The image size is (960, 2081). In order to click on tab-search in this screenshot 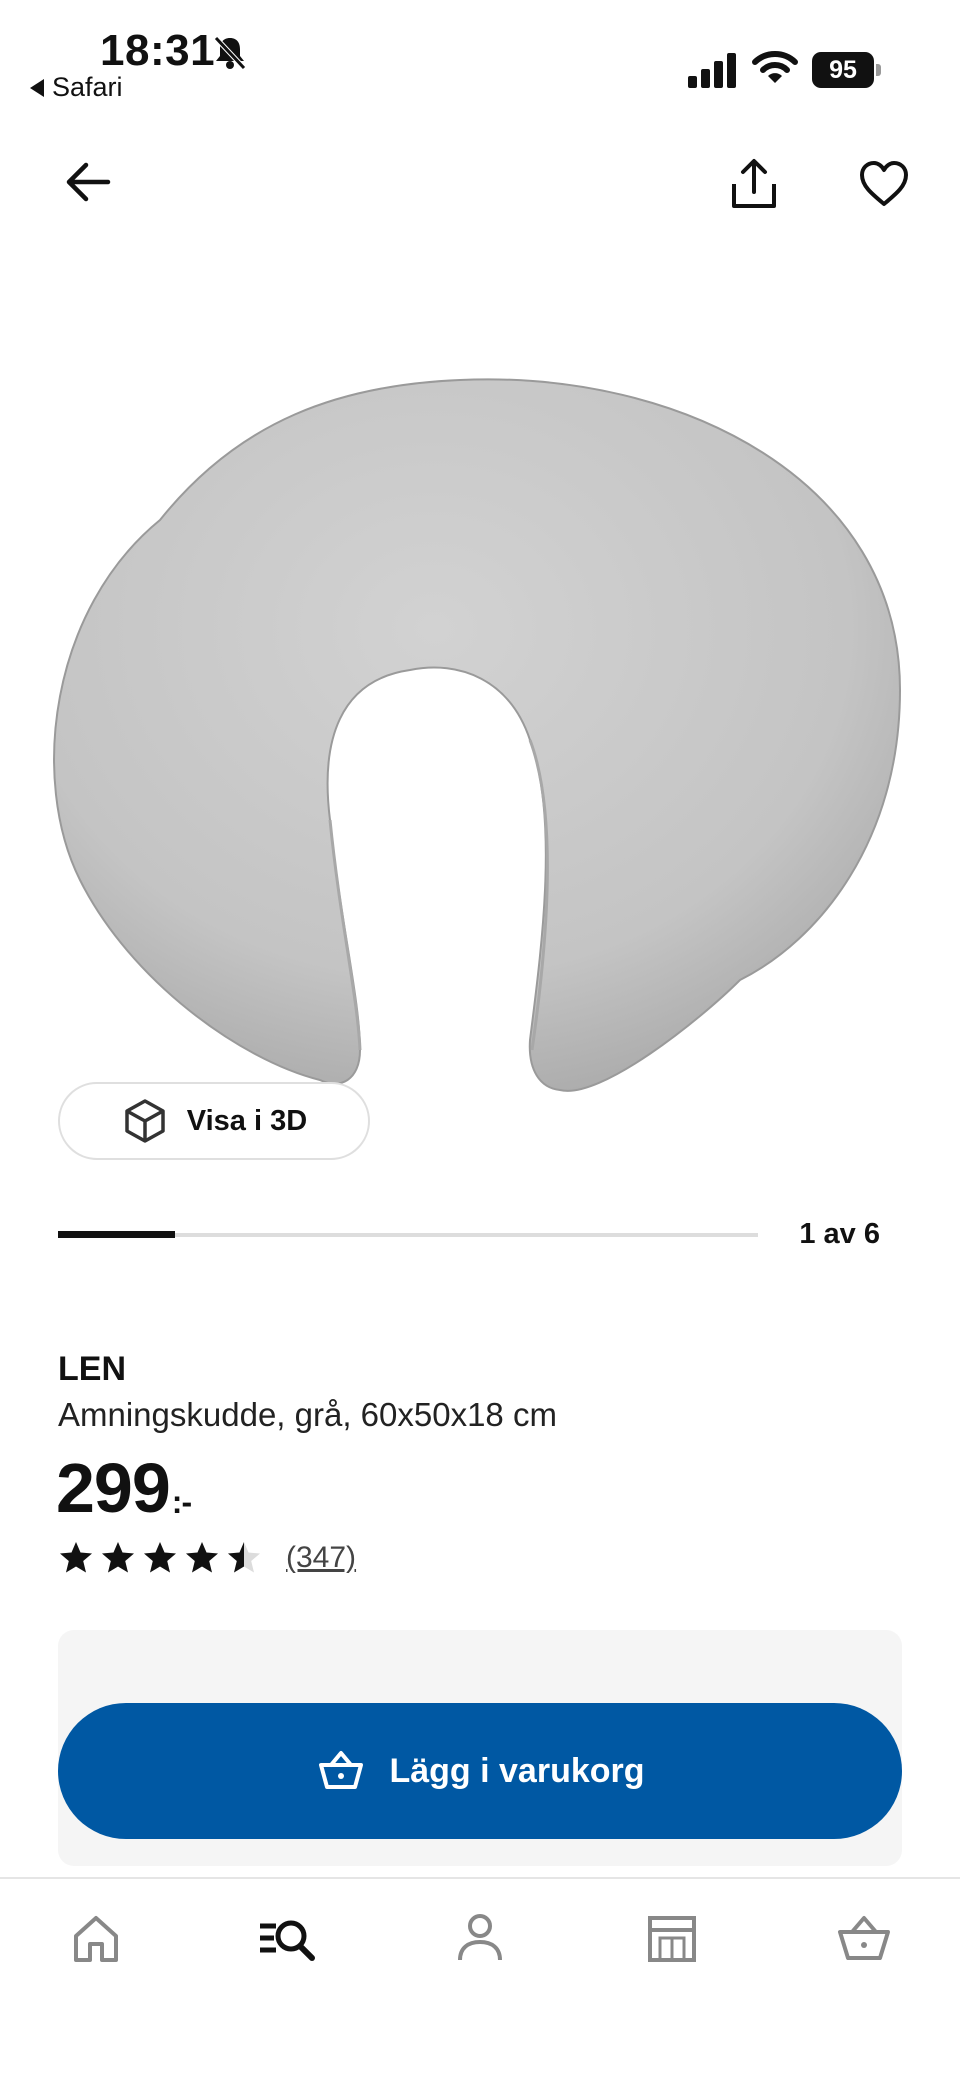, I will do `click(288, 1938)`.